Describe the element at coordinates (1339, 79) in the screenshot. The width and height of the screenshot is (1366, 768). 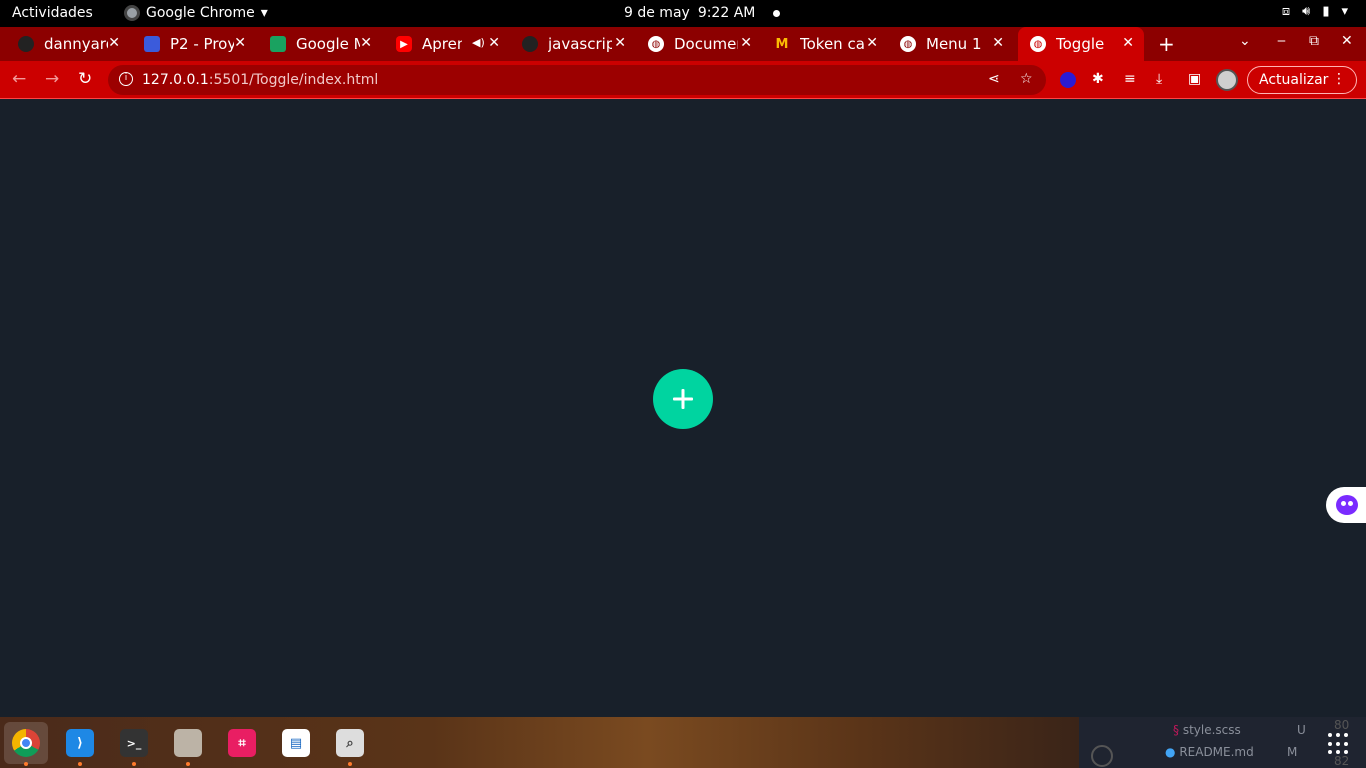
I see `kebab-menu-icon: ⋮` at that location.